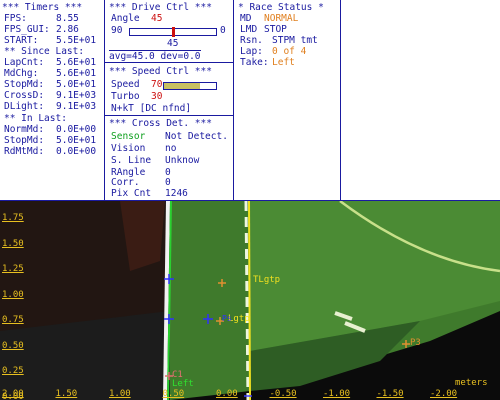 This screenshot has width=500, height=400. I want to click on y-tick-label: 0.75, so click(13, 320).